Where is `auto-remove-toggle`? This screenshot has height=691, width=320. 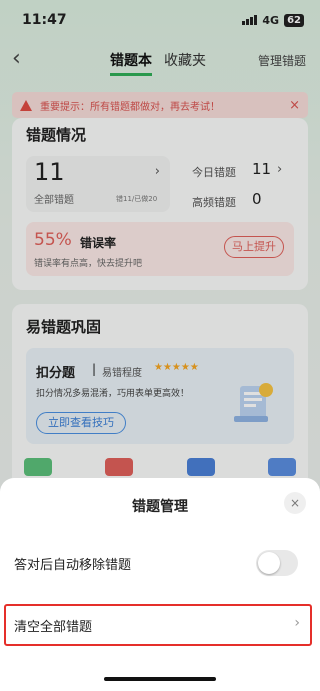
auto-remove-toggle is located at coordinates (277, 563).